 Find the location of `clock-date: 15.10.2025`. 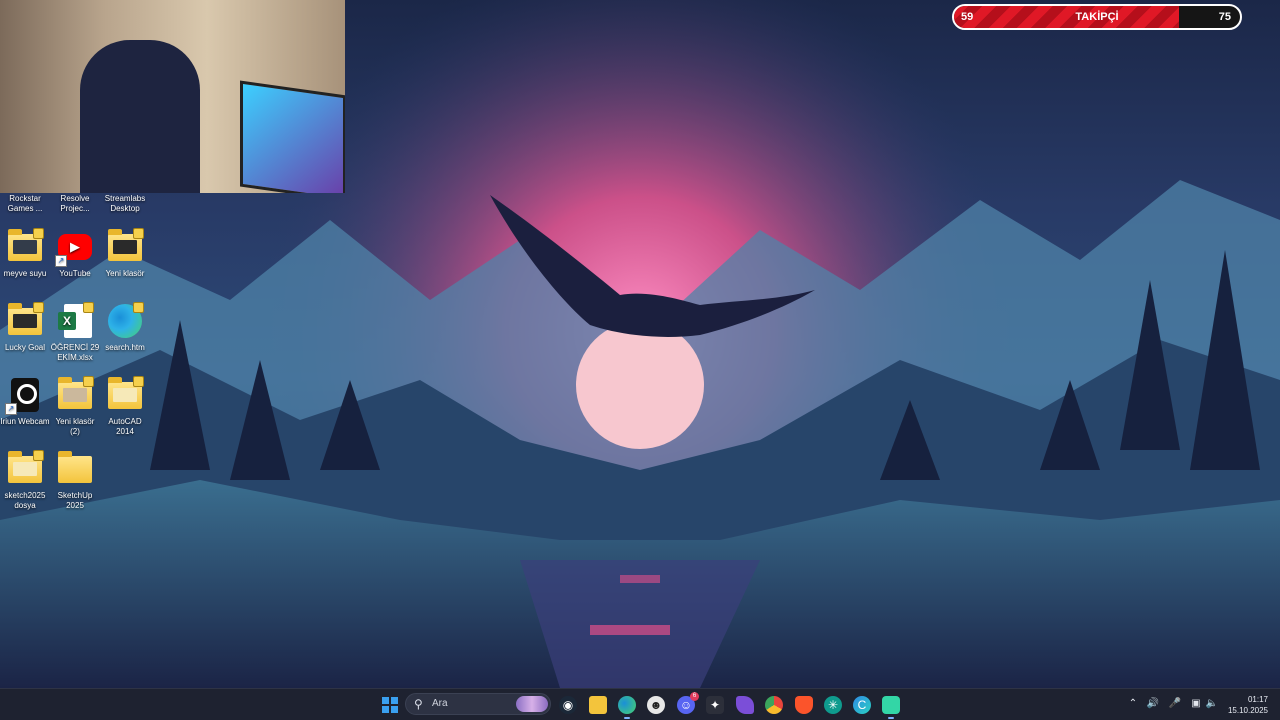

clock-date: 15.10.2025 is located at coordinates (1247, 710).